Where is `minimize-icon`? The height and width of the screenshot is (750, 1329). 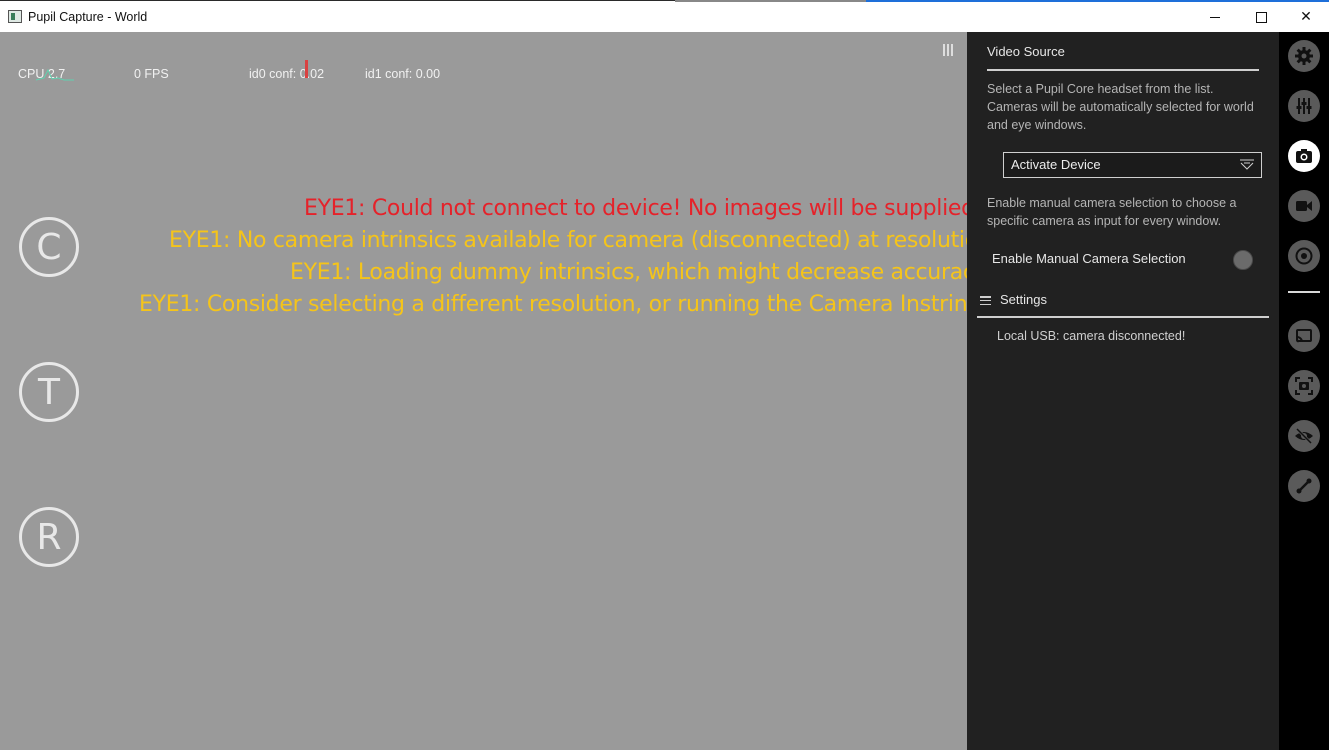 minimize-icon is located at coordinates (1215, 17).